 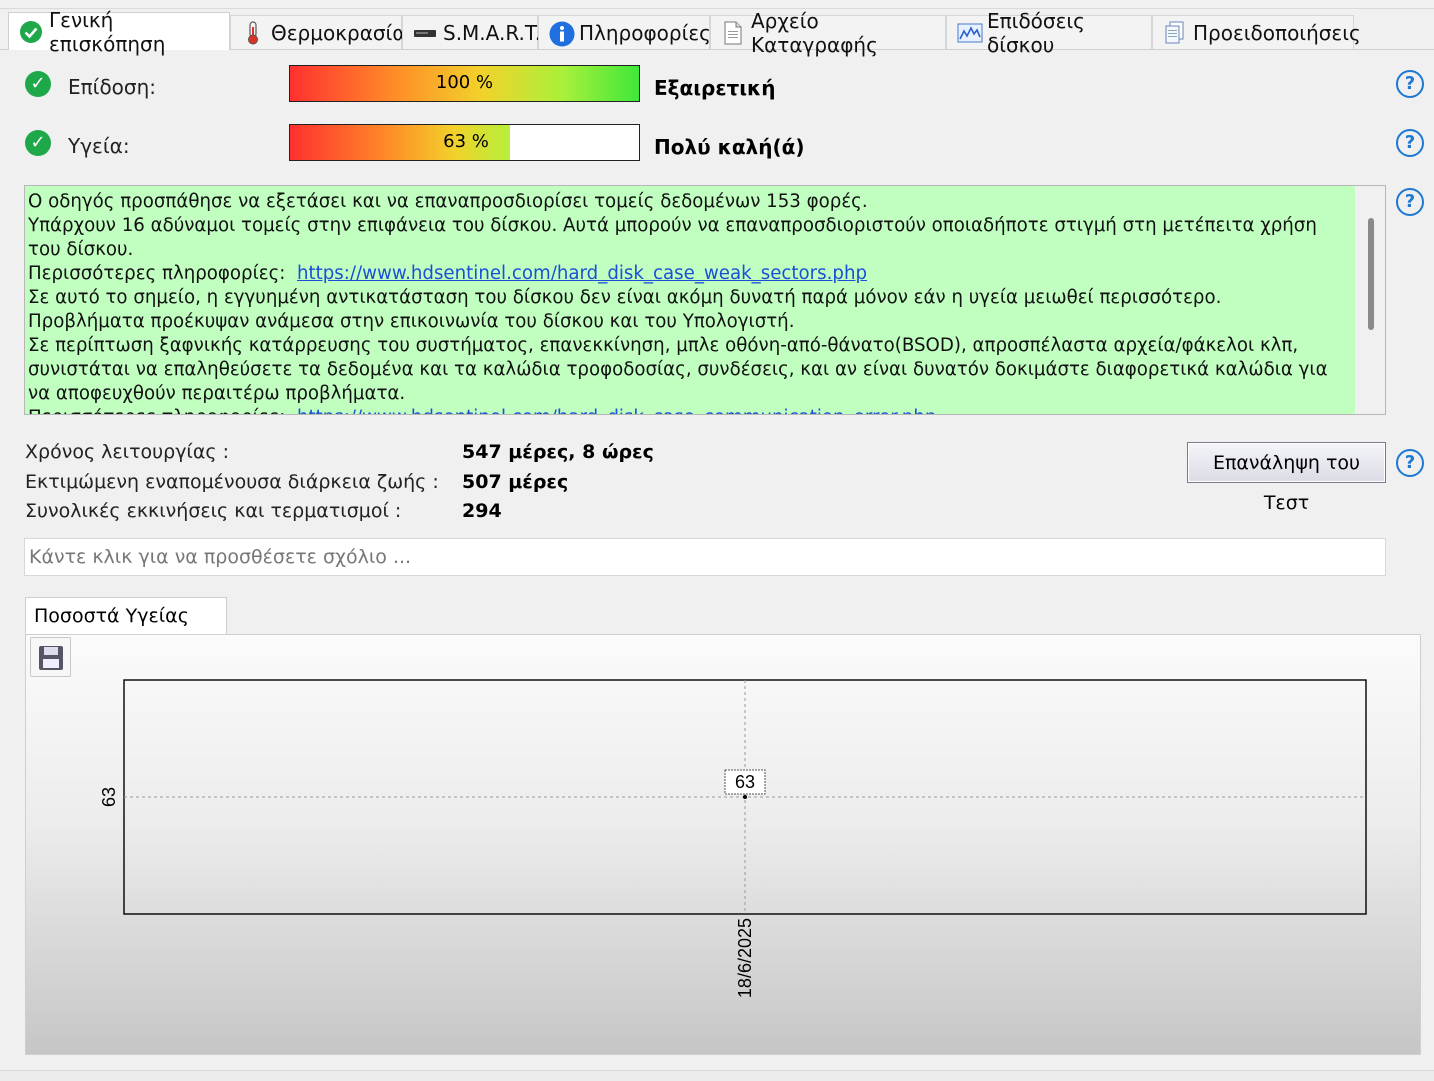 What do you see at coordinates (109, 797) in the screenshot?
I see `y-tick-label: 63` at bounding box center [109, 797].